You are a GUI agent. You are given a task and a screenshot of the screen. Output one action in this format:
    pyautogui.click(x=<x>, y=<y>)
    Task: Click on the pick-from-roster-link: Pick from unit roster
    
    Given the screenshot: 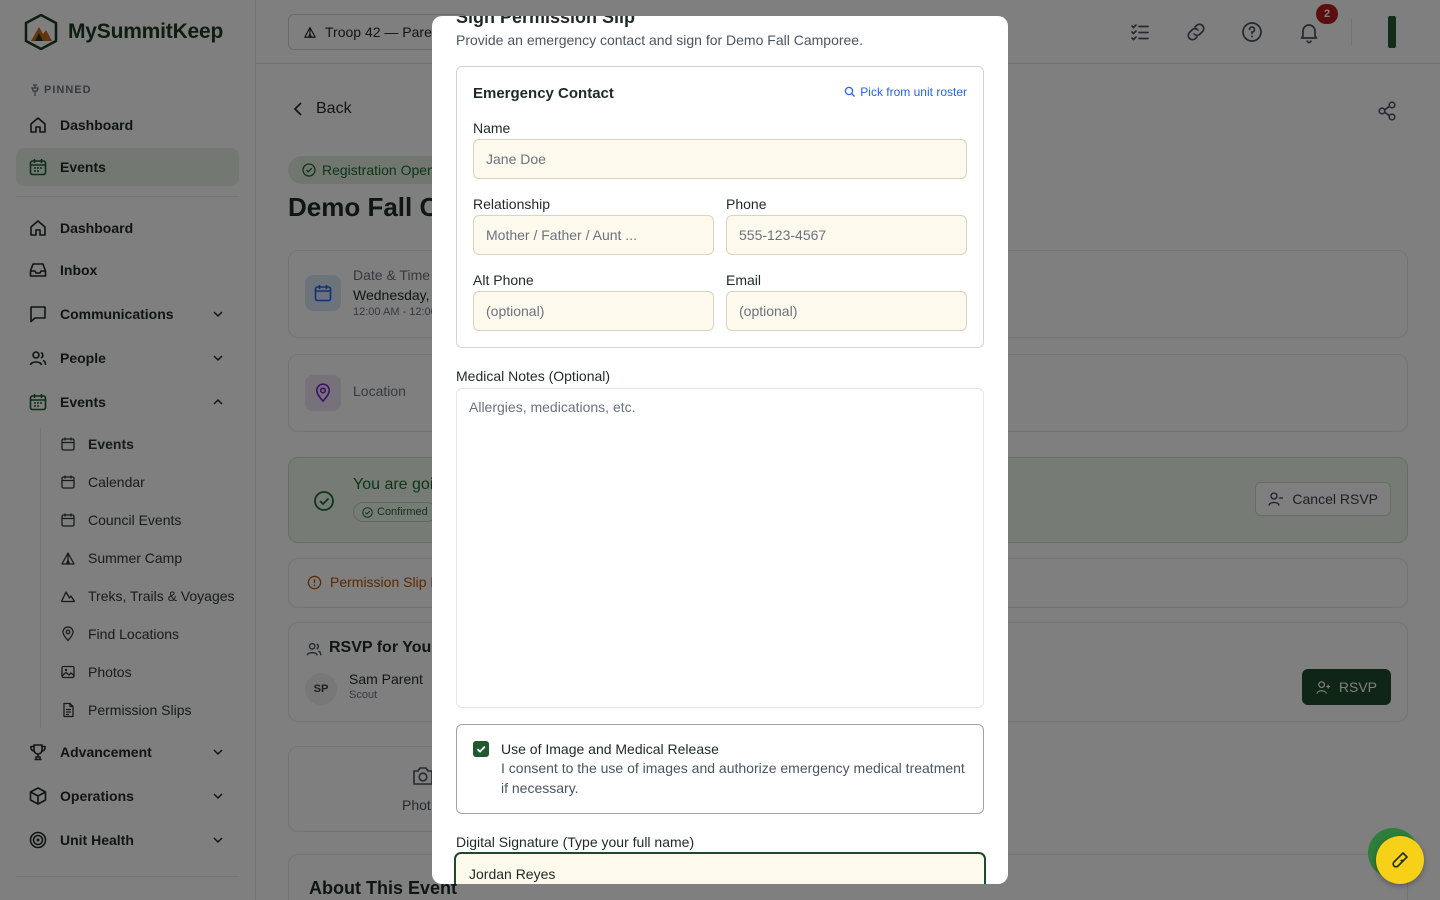 What is the action you would take?
    pyautogui.click(x=905, y=92)
    